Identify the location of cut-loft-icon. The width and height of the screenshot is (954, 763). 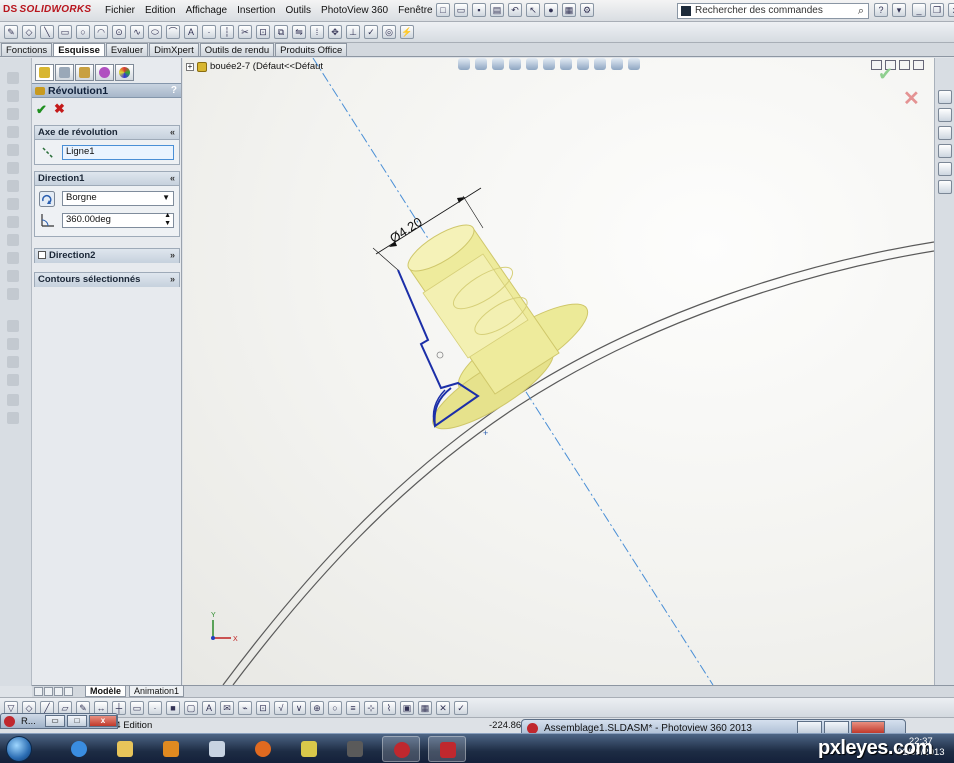
(13, 222).